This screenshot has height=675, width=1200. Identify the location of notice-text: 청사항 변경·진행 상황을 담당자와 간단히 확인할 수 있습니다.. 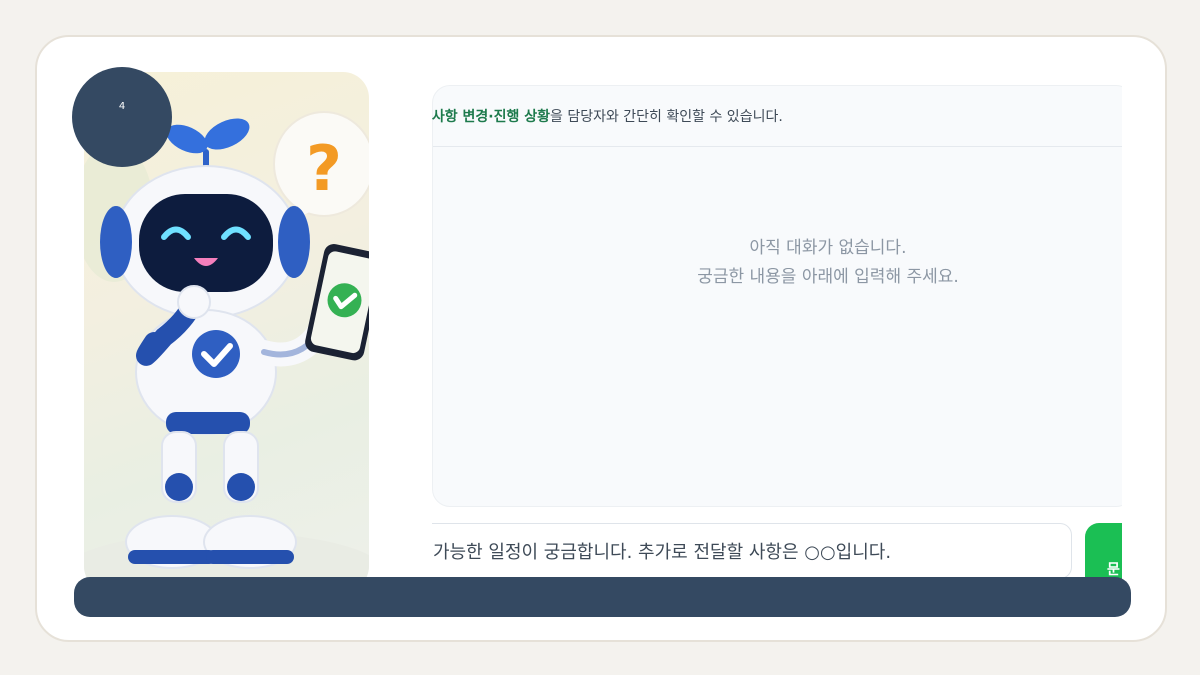
(607, 116).